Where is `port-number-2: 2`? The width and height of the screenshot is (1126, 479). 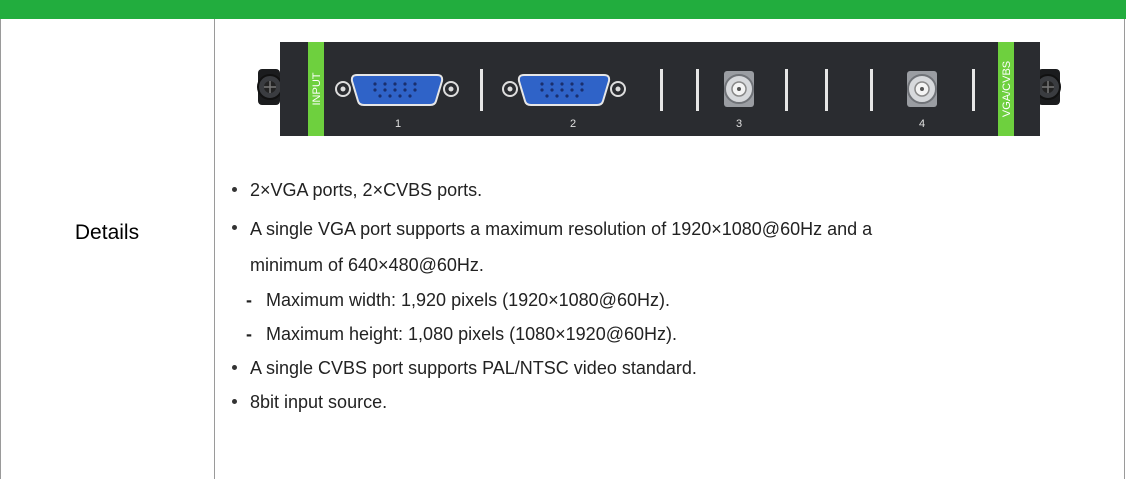 port-number-2: 2 is located at coordinates (573, 124).